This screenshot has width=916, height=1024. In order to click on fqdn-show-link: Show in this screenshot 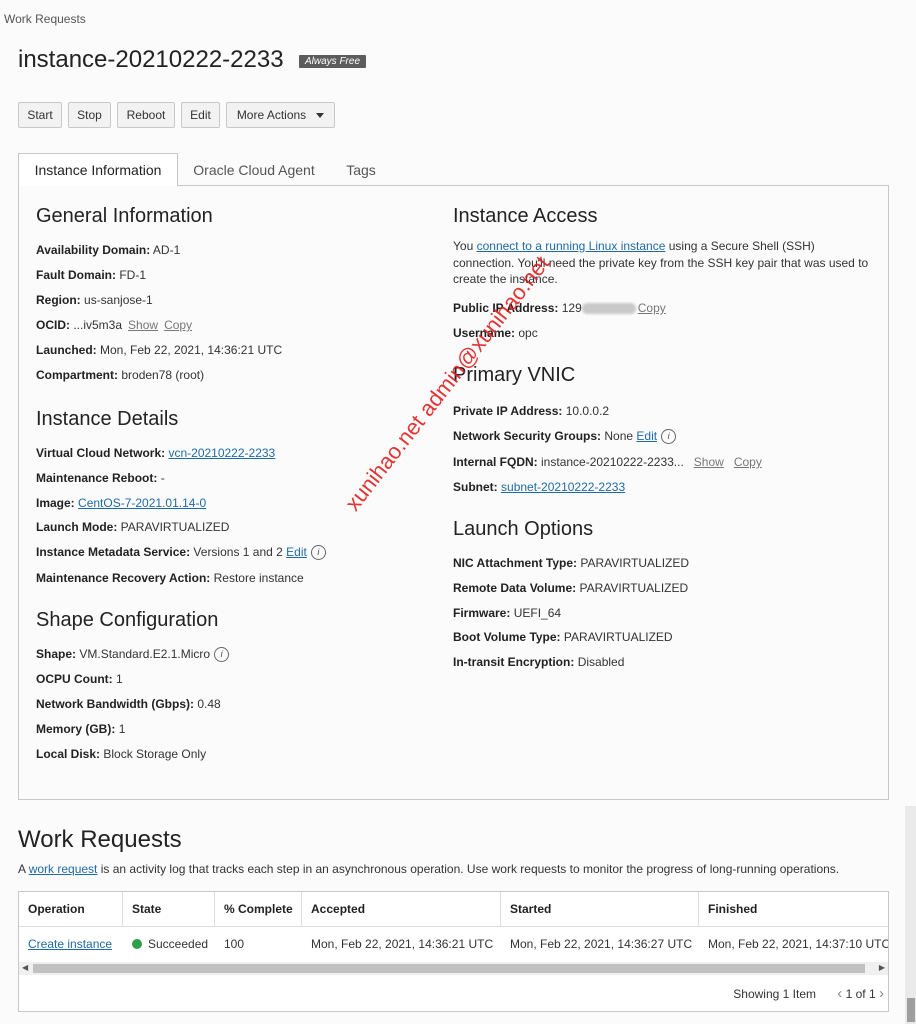, I will do `click(709, 462)`.